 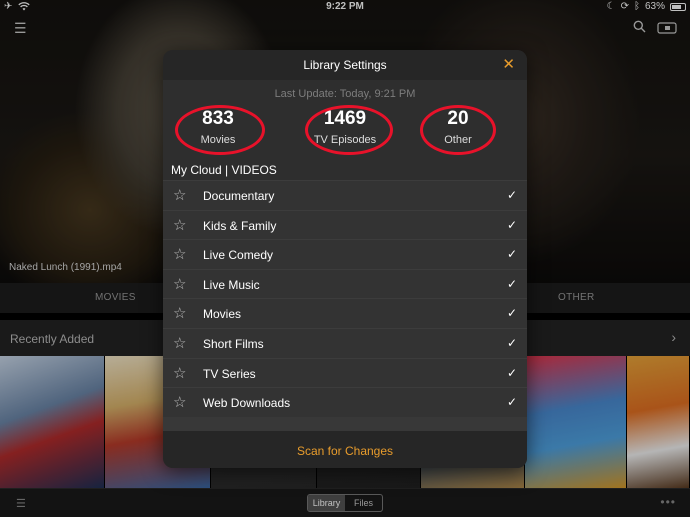 I want to click on modal-header: Library Settings ✕, so click(x=345, y=65).